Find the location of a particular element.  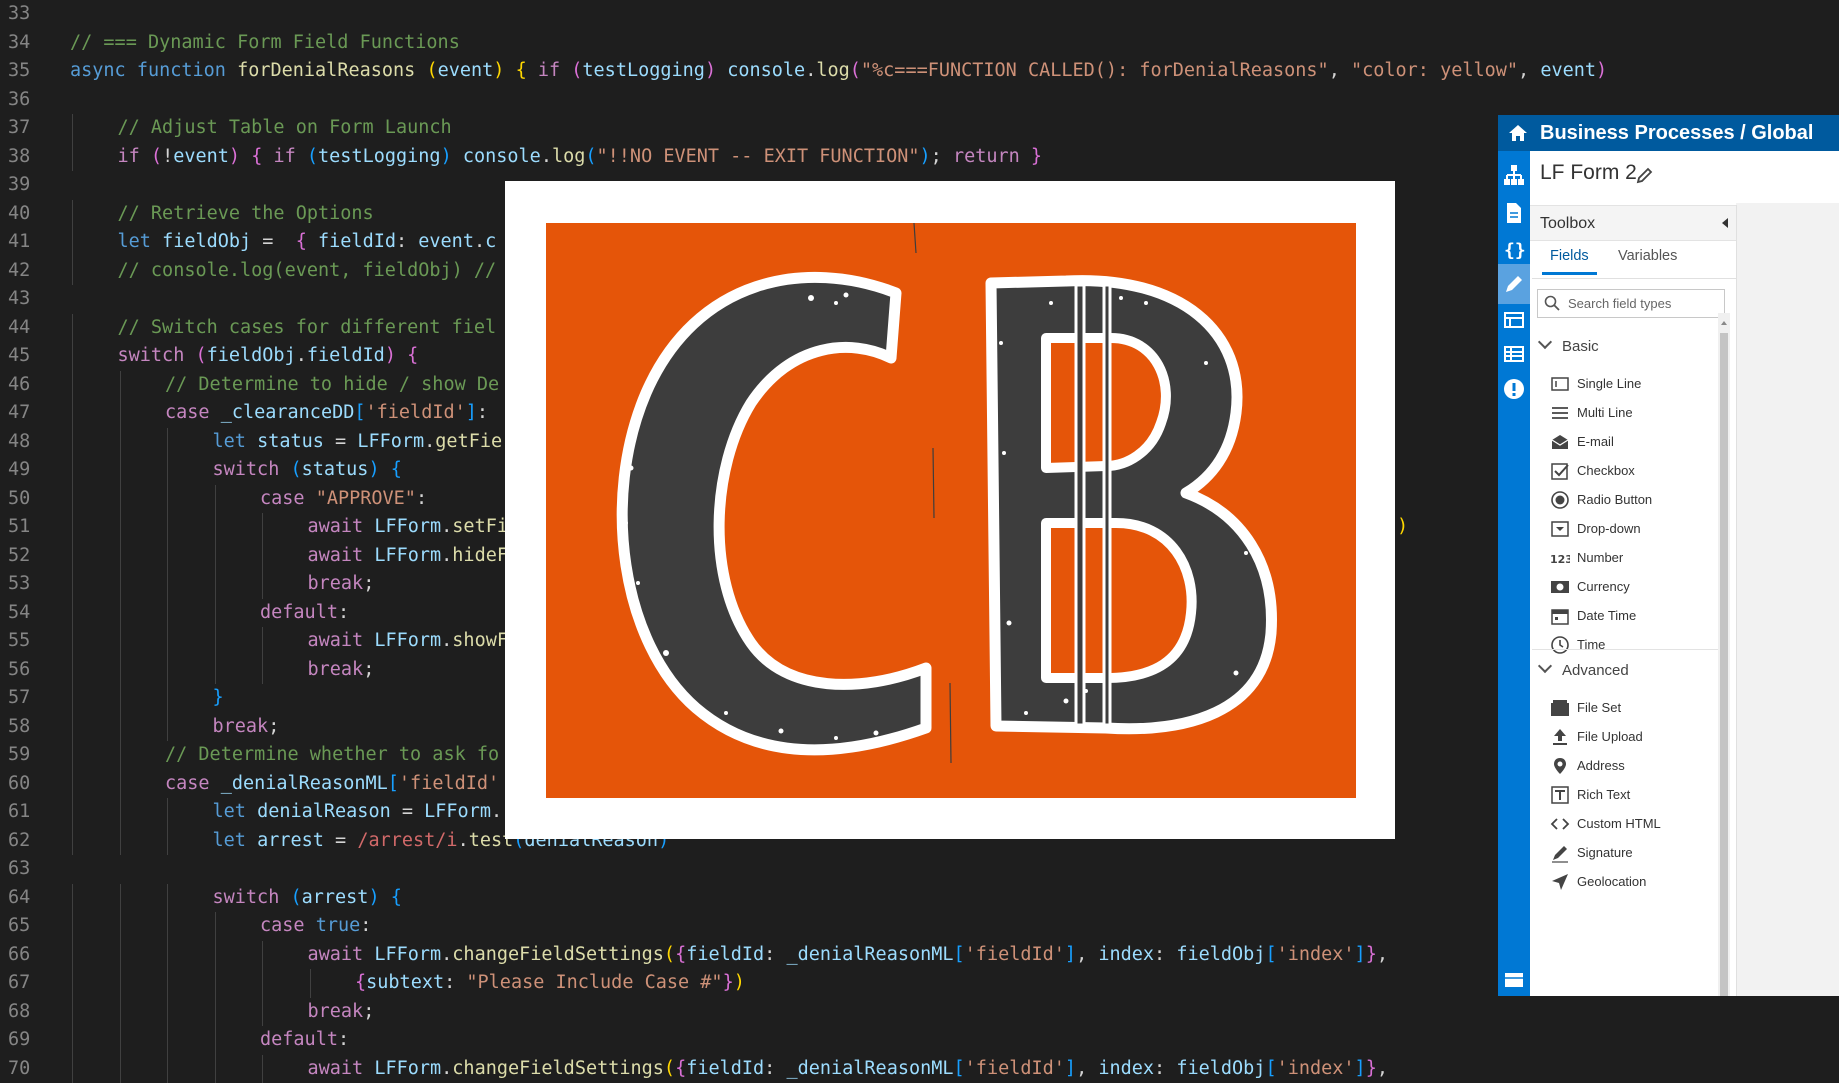

geolocation-icon is located at coordinates (1560, 882).